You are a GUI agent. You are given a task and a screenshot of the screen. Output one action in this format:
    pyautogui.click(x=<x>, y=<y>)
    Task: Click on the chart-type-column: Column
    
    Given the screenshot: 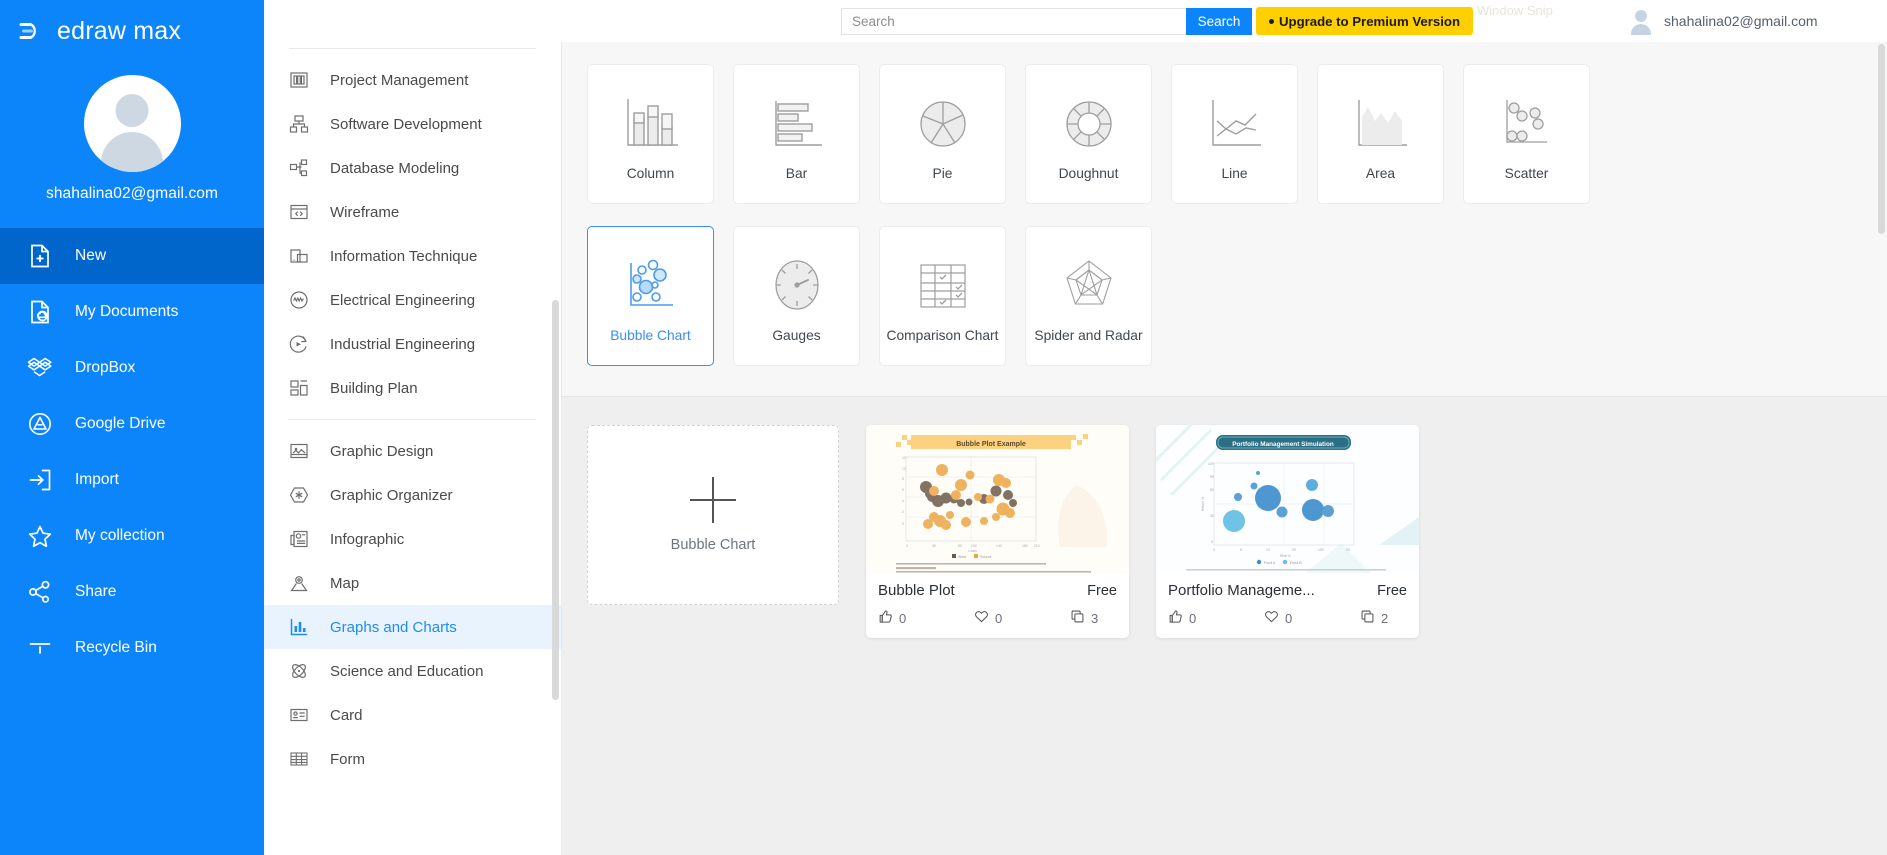 What is the action you would take?
    pyautogui.click(x=650, y=134)
    